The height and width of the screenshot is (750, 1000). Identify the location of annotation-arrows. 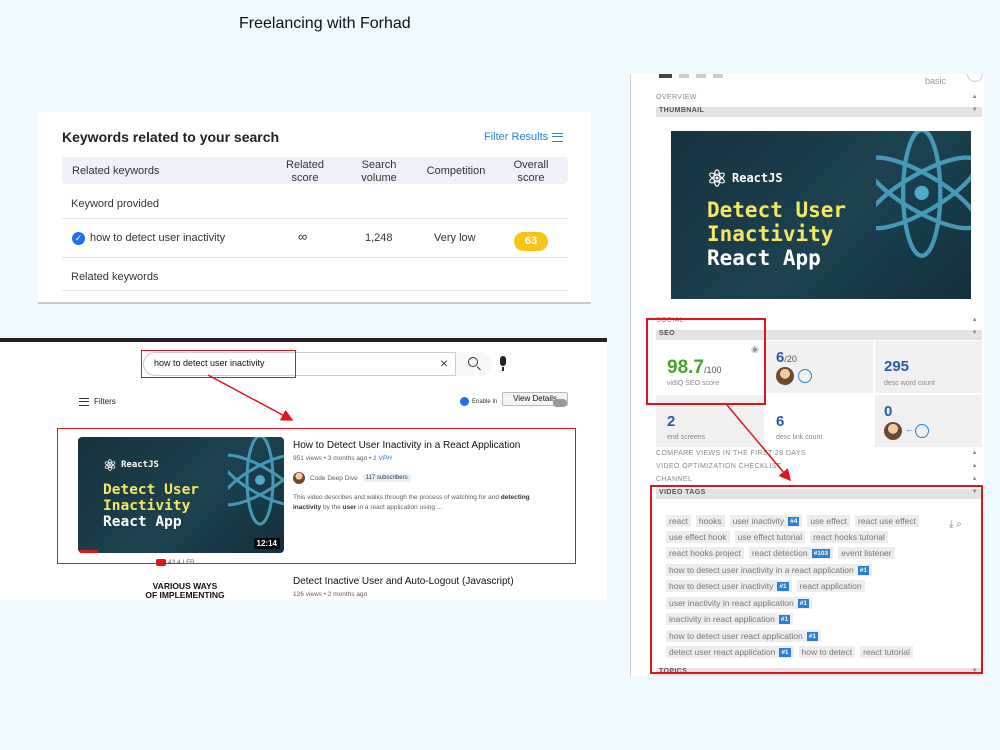
(499, 428).